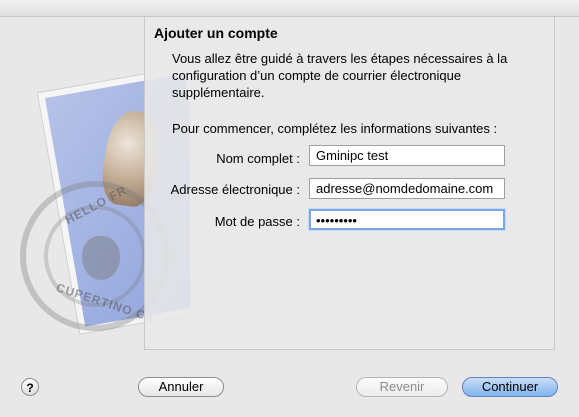  What do you see at coordinates (257, 221) in the screenshot?
I see `password-label: Mot de passe :` at bounding box center [257, 221].